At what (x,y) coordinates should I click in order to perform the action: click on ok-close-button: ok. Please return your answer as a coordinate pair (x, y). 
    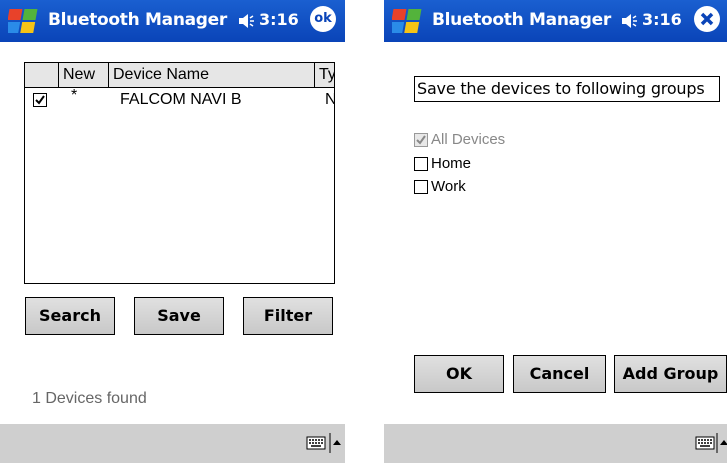
    Looking at the image, I should click on (323, 19).